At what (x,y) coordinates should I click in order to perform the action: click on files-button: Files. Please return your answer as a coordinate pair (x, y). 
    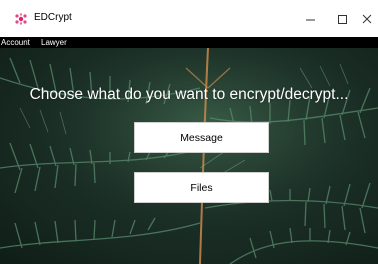
    Looking at the image, I should click on (201, 187).